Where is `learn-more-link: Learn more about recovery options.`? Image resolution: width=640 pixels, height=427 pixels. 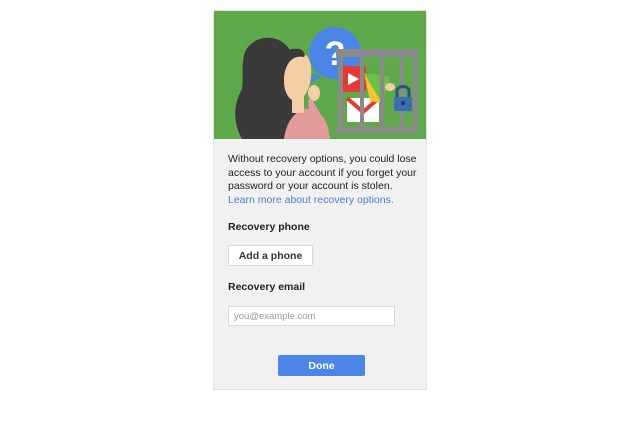
learn-more-link: Learn more about recovery options. is located at coordinates (311, 200).